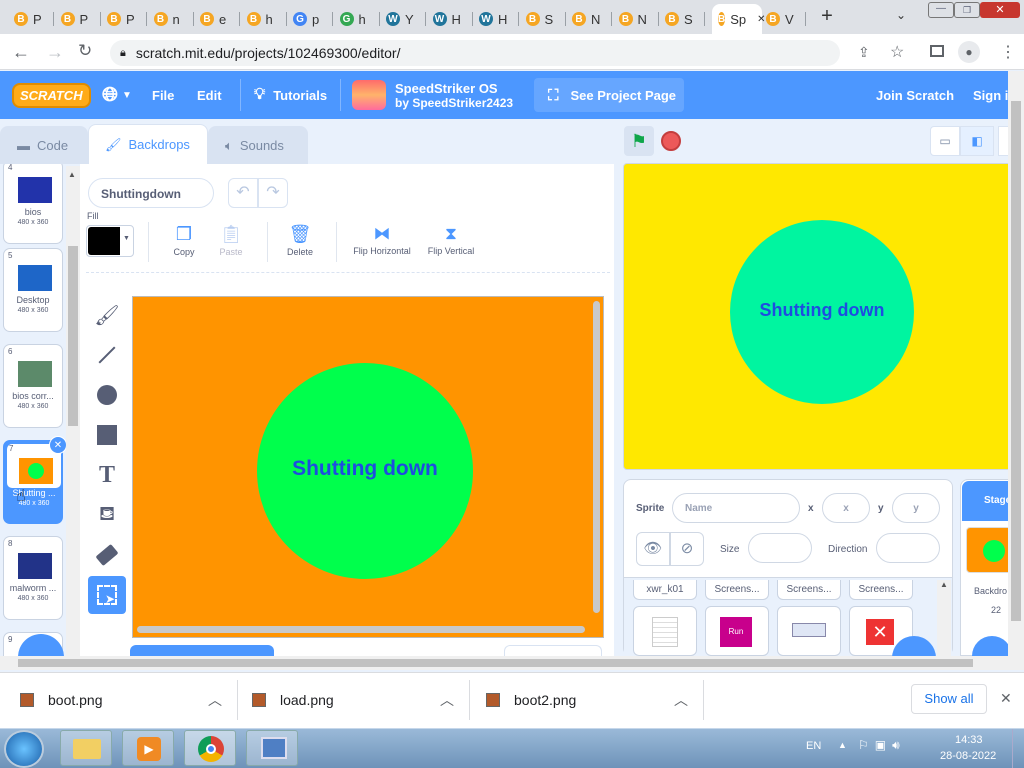 Image resolution: width=1024 pixels, height=768 pixels. I want to click on browser-tab: Bh, so click(264, 19).